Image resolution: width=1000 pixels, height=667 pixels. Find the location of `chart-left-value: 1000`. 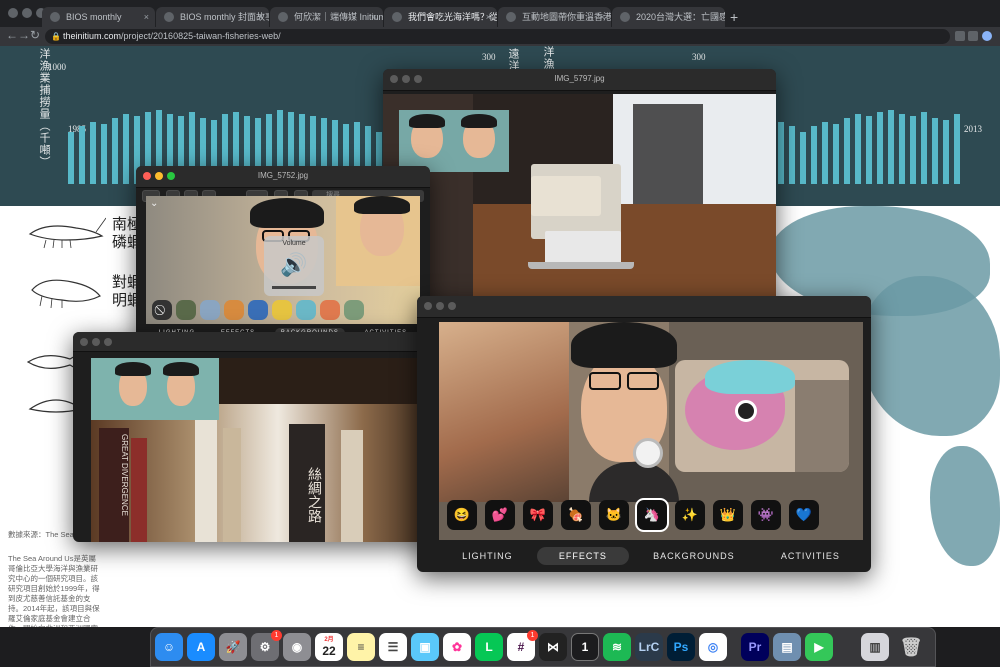

chart-left-value: 1000 is located at coordinates (57, 67).